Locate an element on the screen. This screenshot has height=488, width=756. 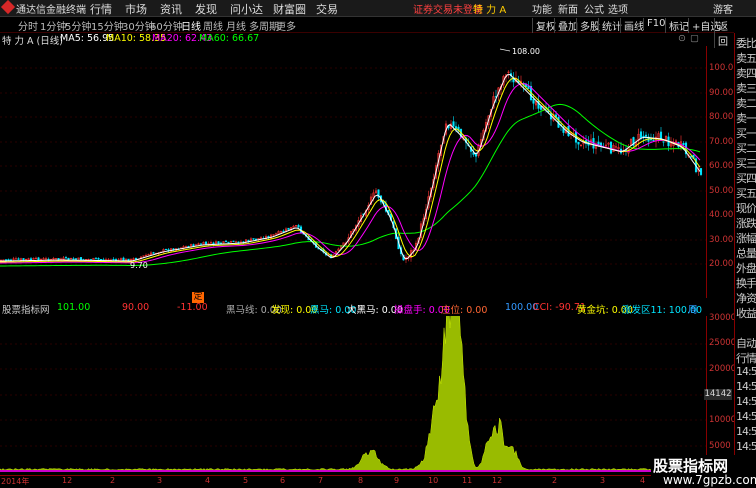
x-tick: 8 is located at coordinates (361, 480).